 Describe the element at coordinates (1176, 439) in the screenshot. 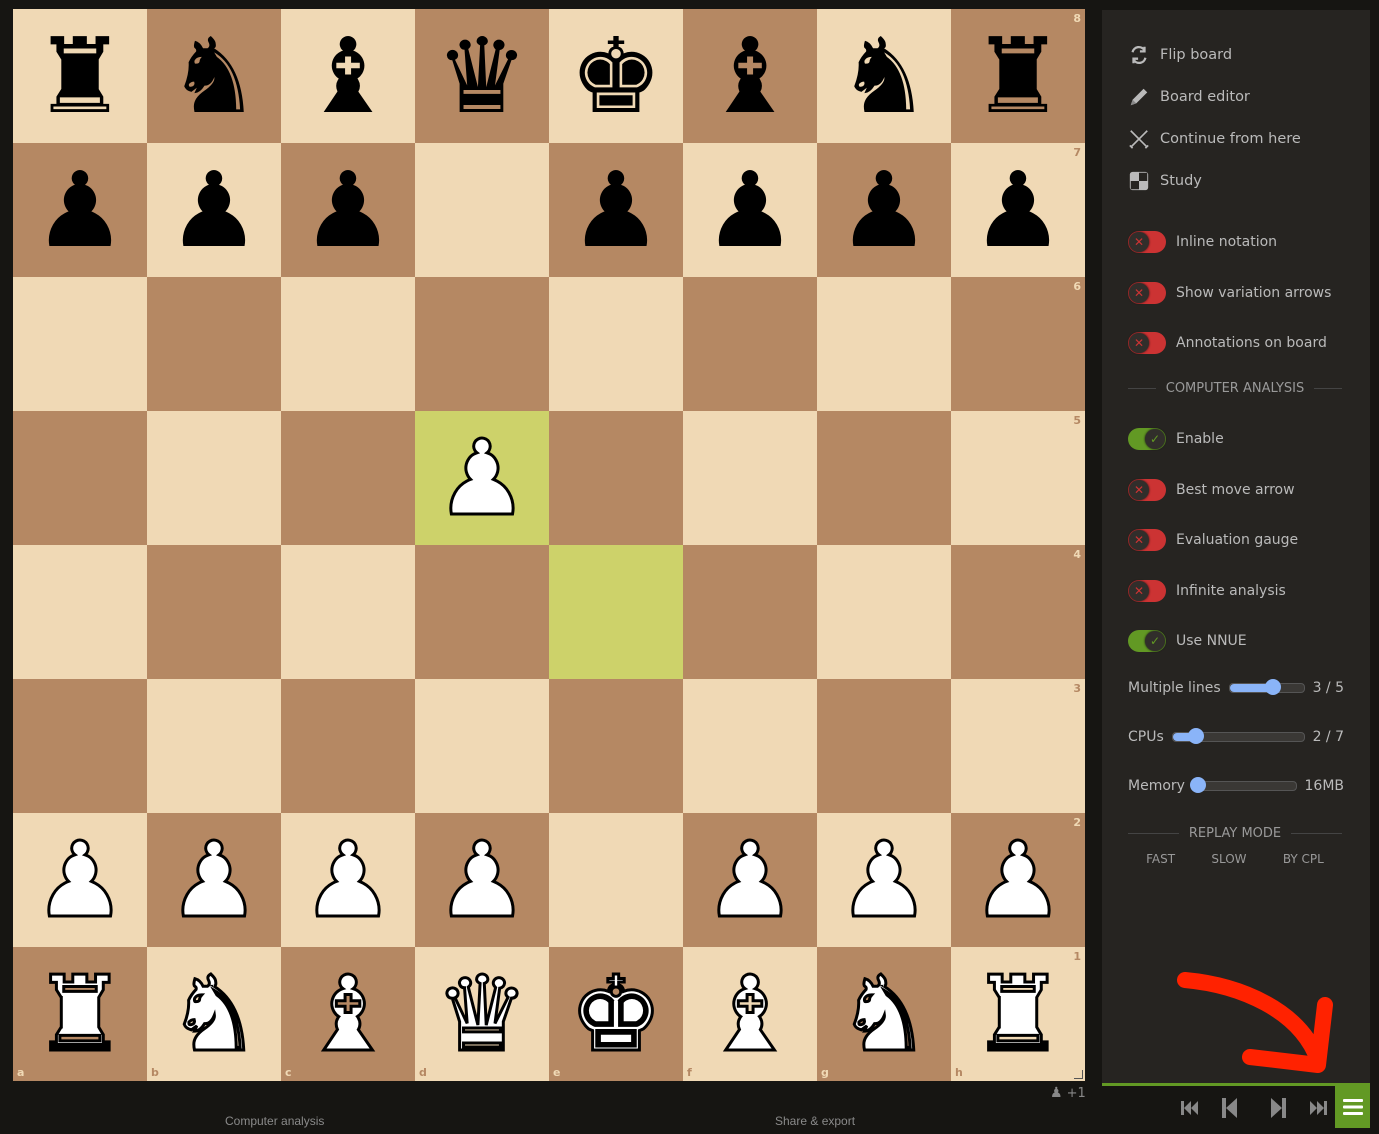

I see `toggle-enable: ✓ Enable` at that location.